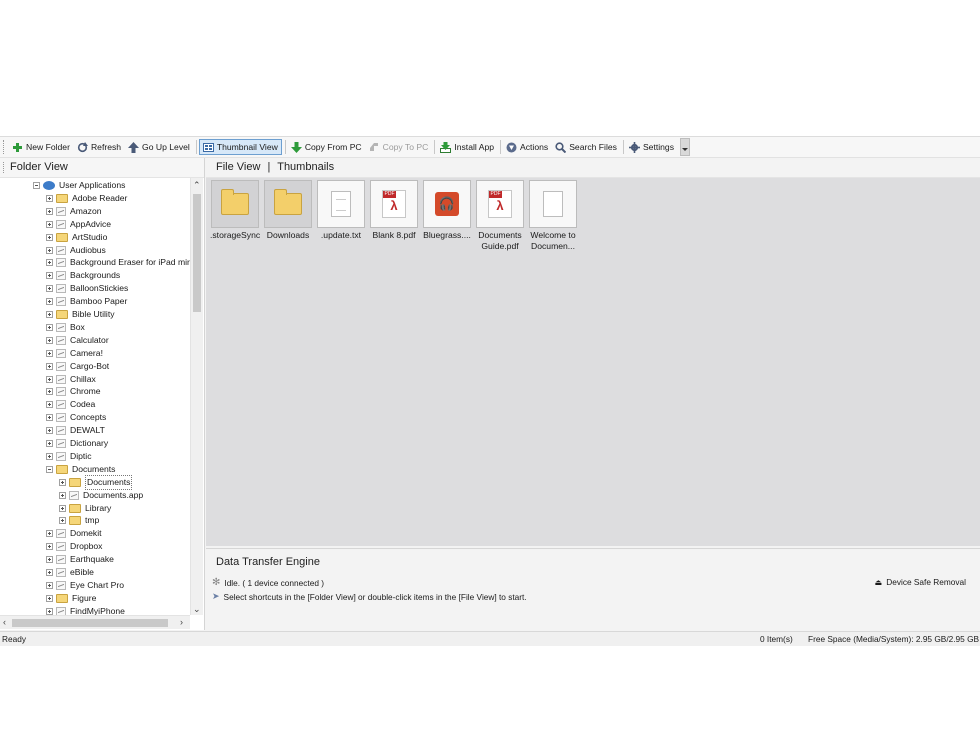  Describe the element at coordinates (83, 275) in the screenshot. I see `tree-item: Backgrounds` at that location.